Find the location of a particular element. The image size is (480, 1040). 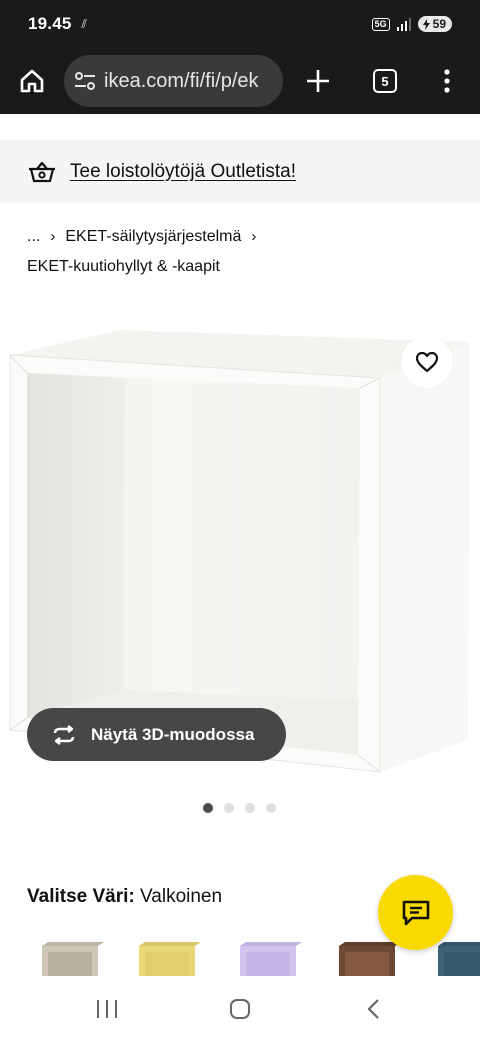

home-nav-button is located at coordinates (240, 1009).